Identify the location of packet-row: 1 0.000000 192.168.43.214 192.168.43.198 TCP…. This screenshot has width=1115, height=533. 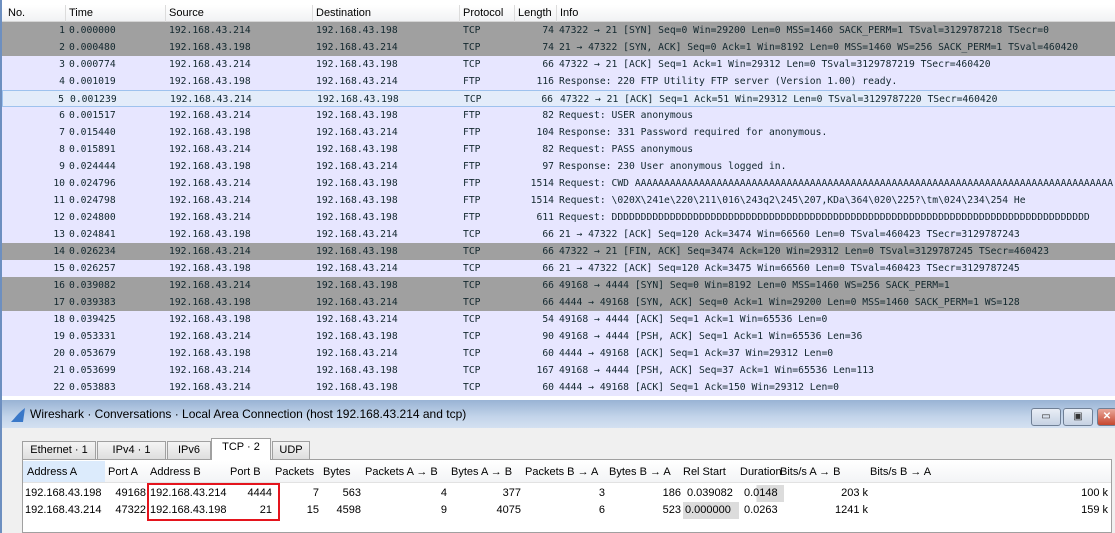
(558, 30).